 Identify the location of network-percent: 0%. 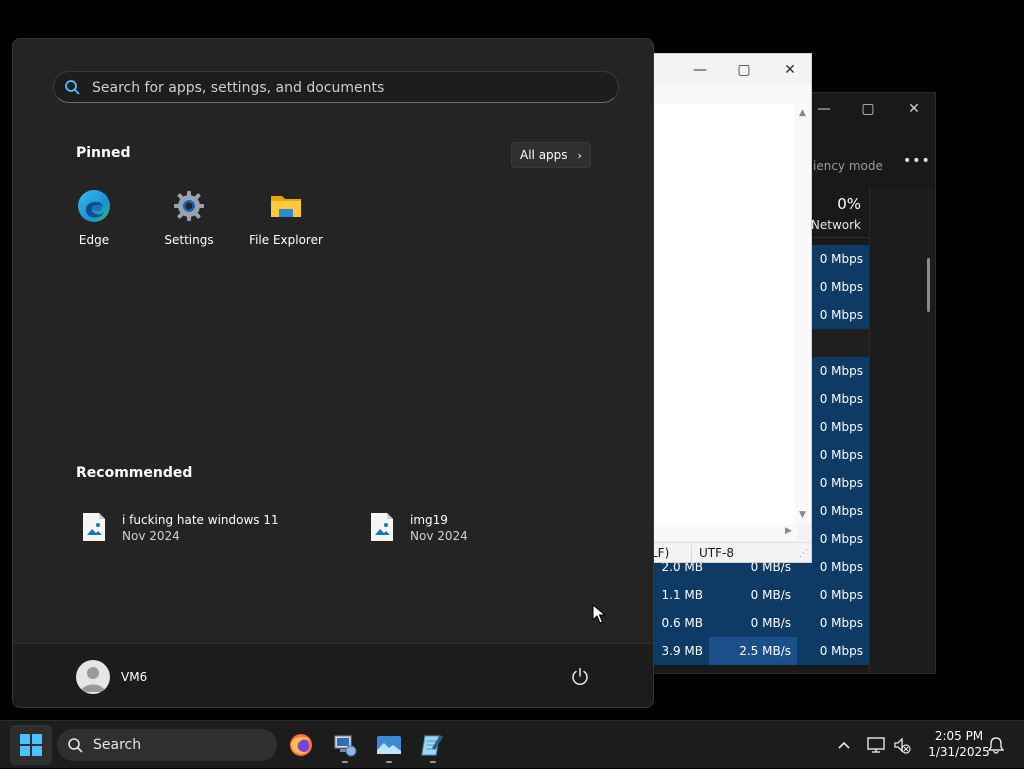
(849, 204).